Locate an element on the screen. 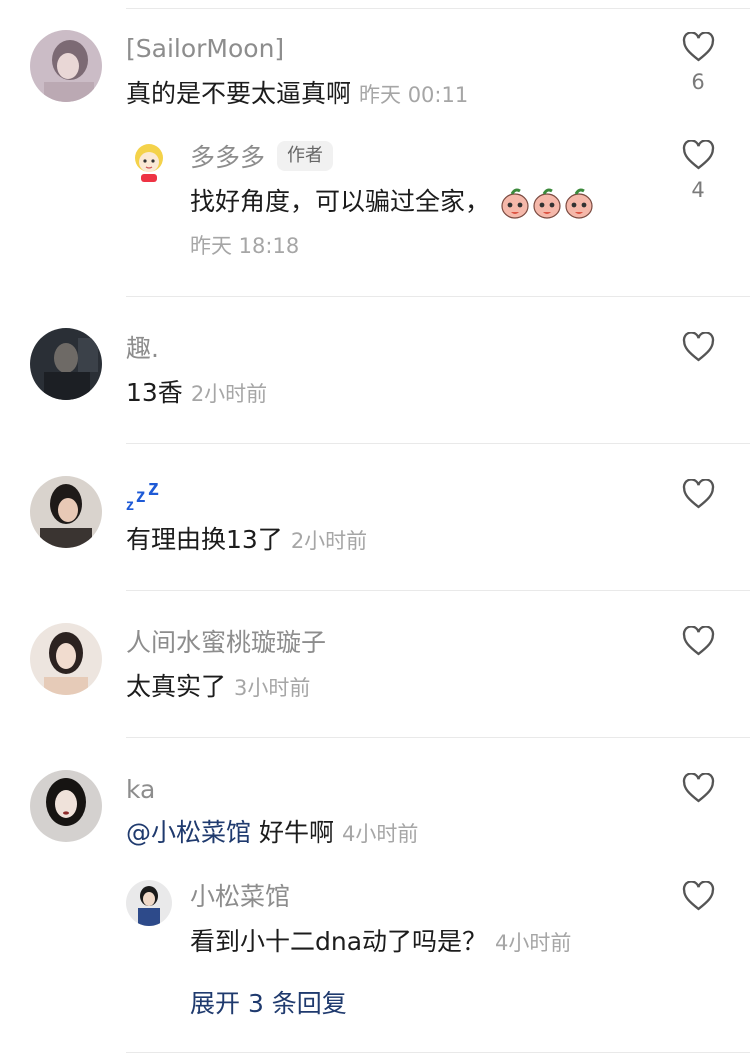  reply-time: 4小时前 is located at coordinates (533, 943).